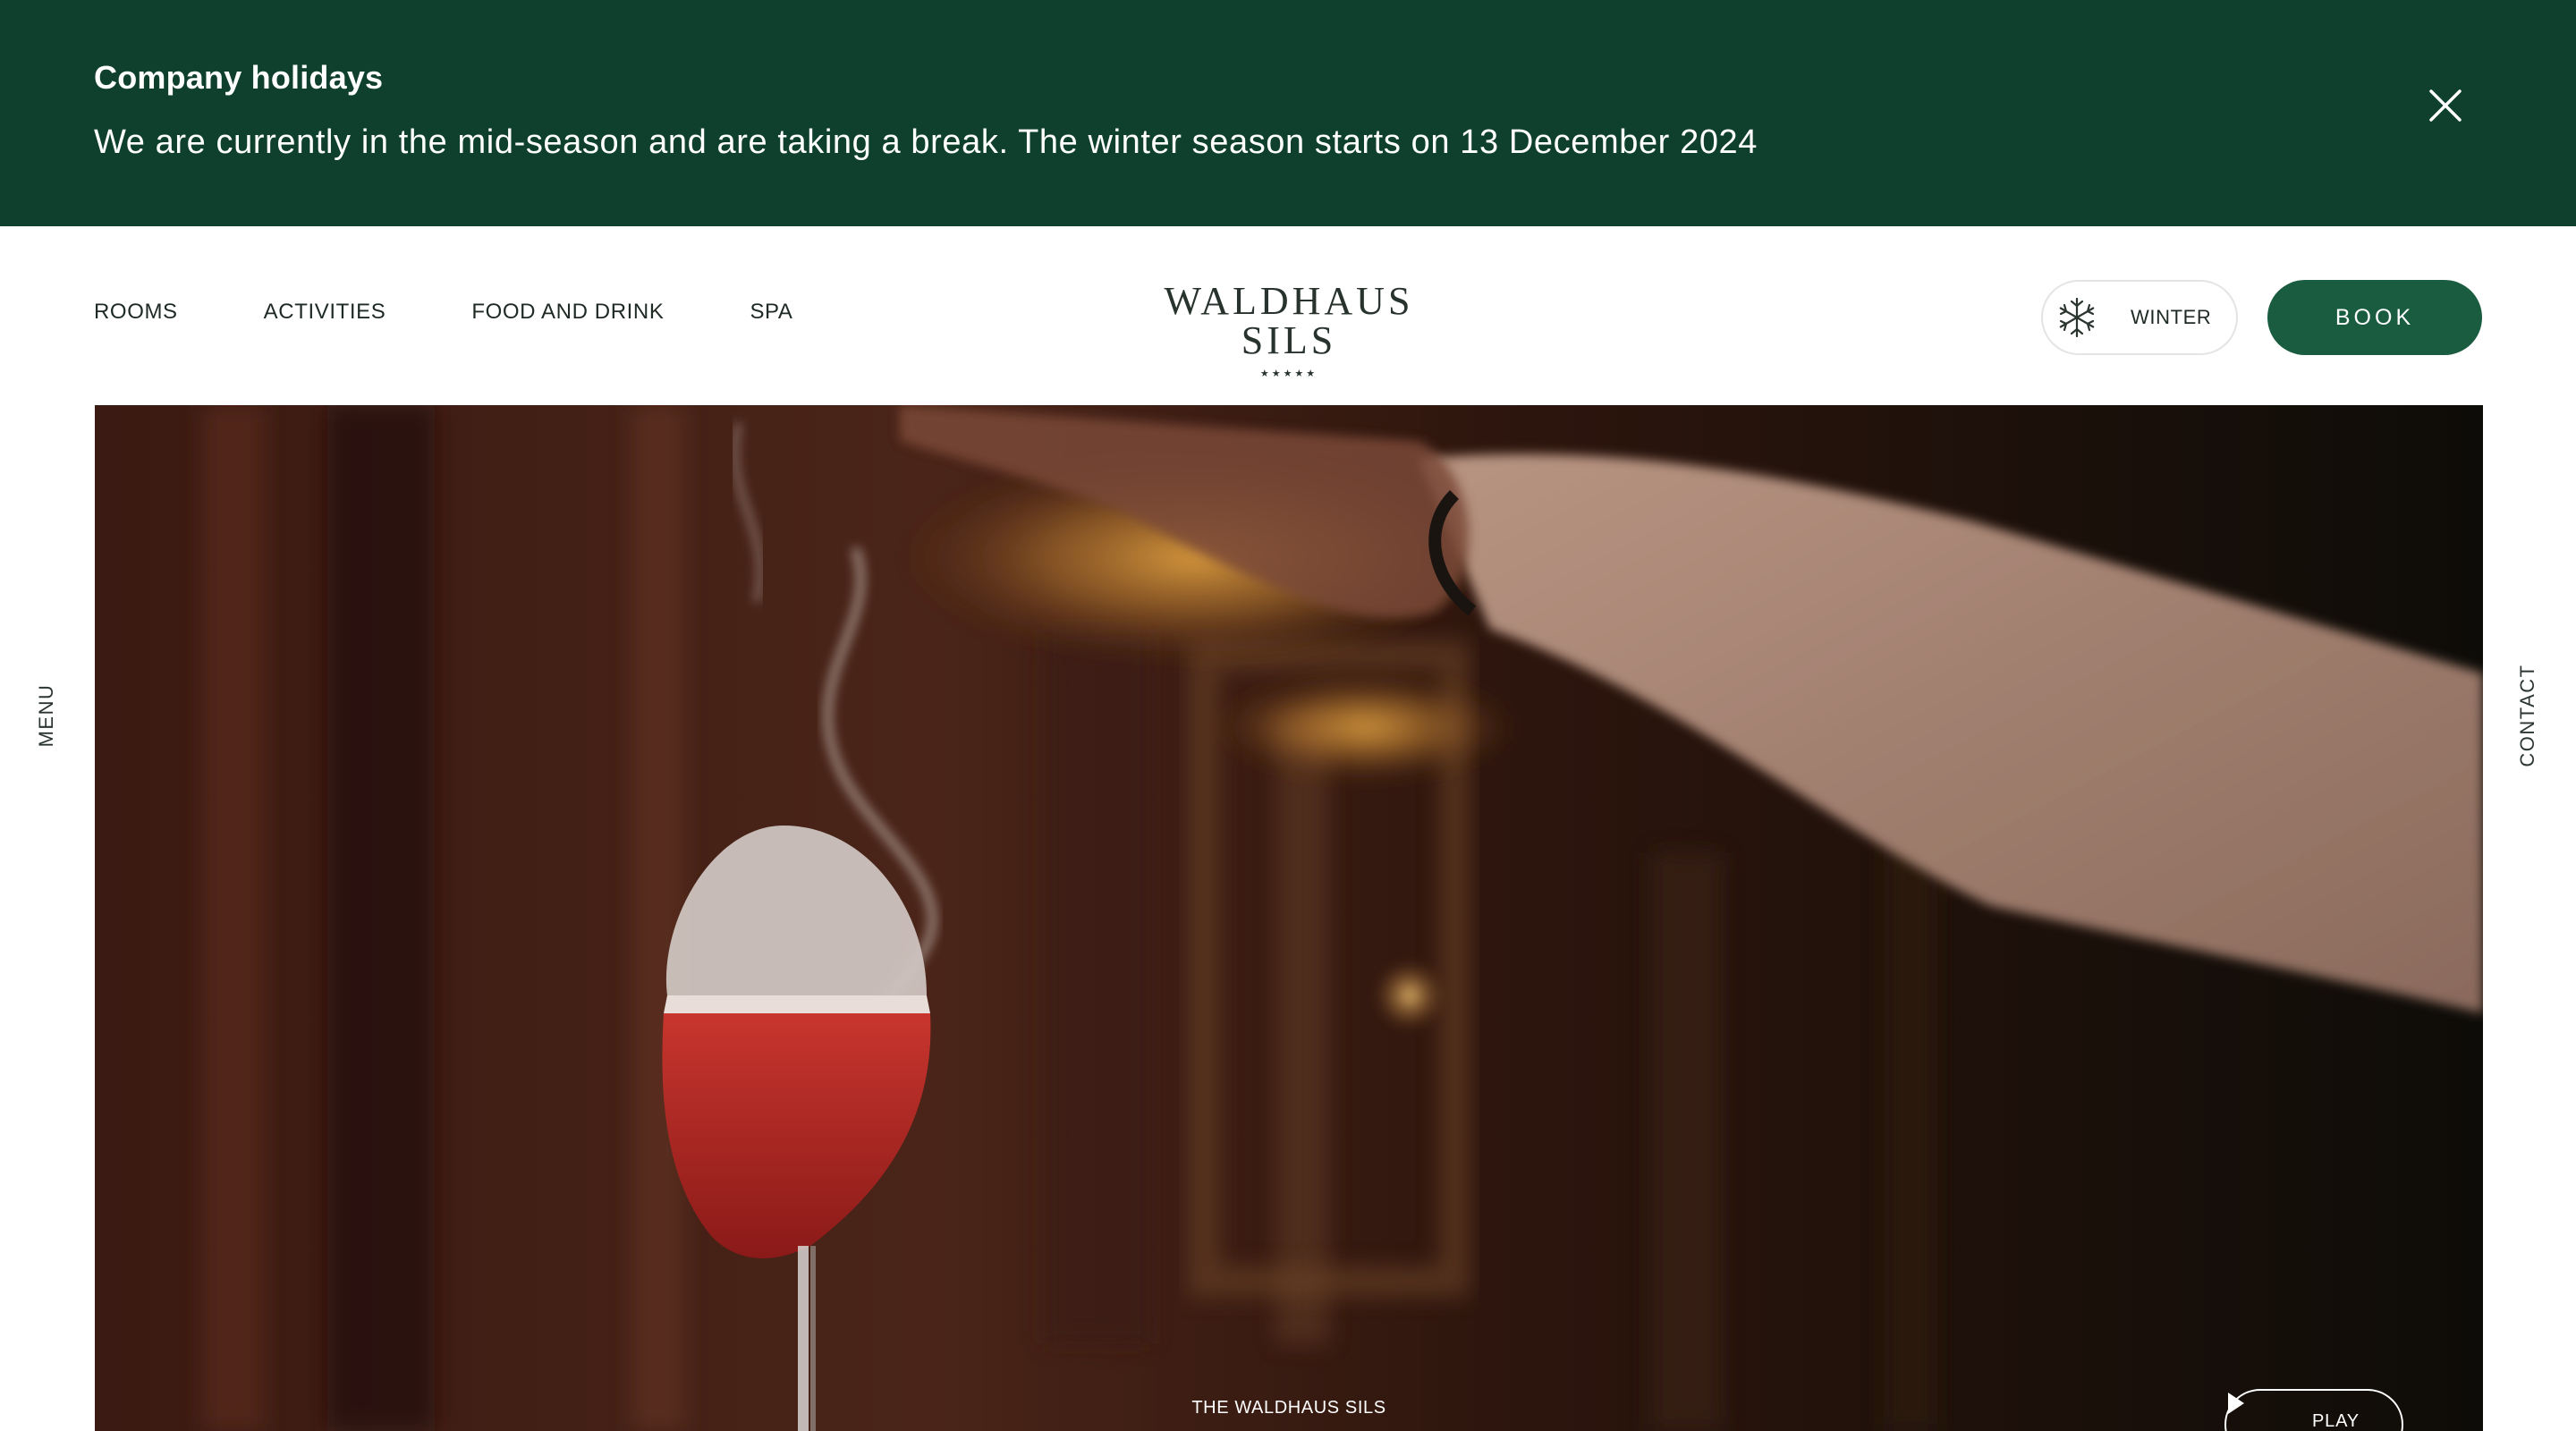 This screenshot has height=1431, width=2576. Describe the element at coordinates (567, 312) in the screenshot. I see `nav-item-food-and-drink: FOOD AND DRINK` at that location.